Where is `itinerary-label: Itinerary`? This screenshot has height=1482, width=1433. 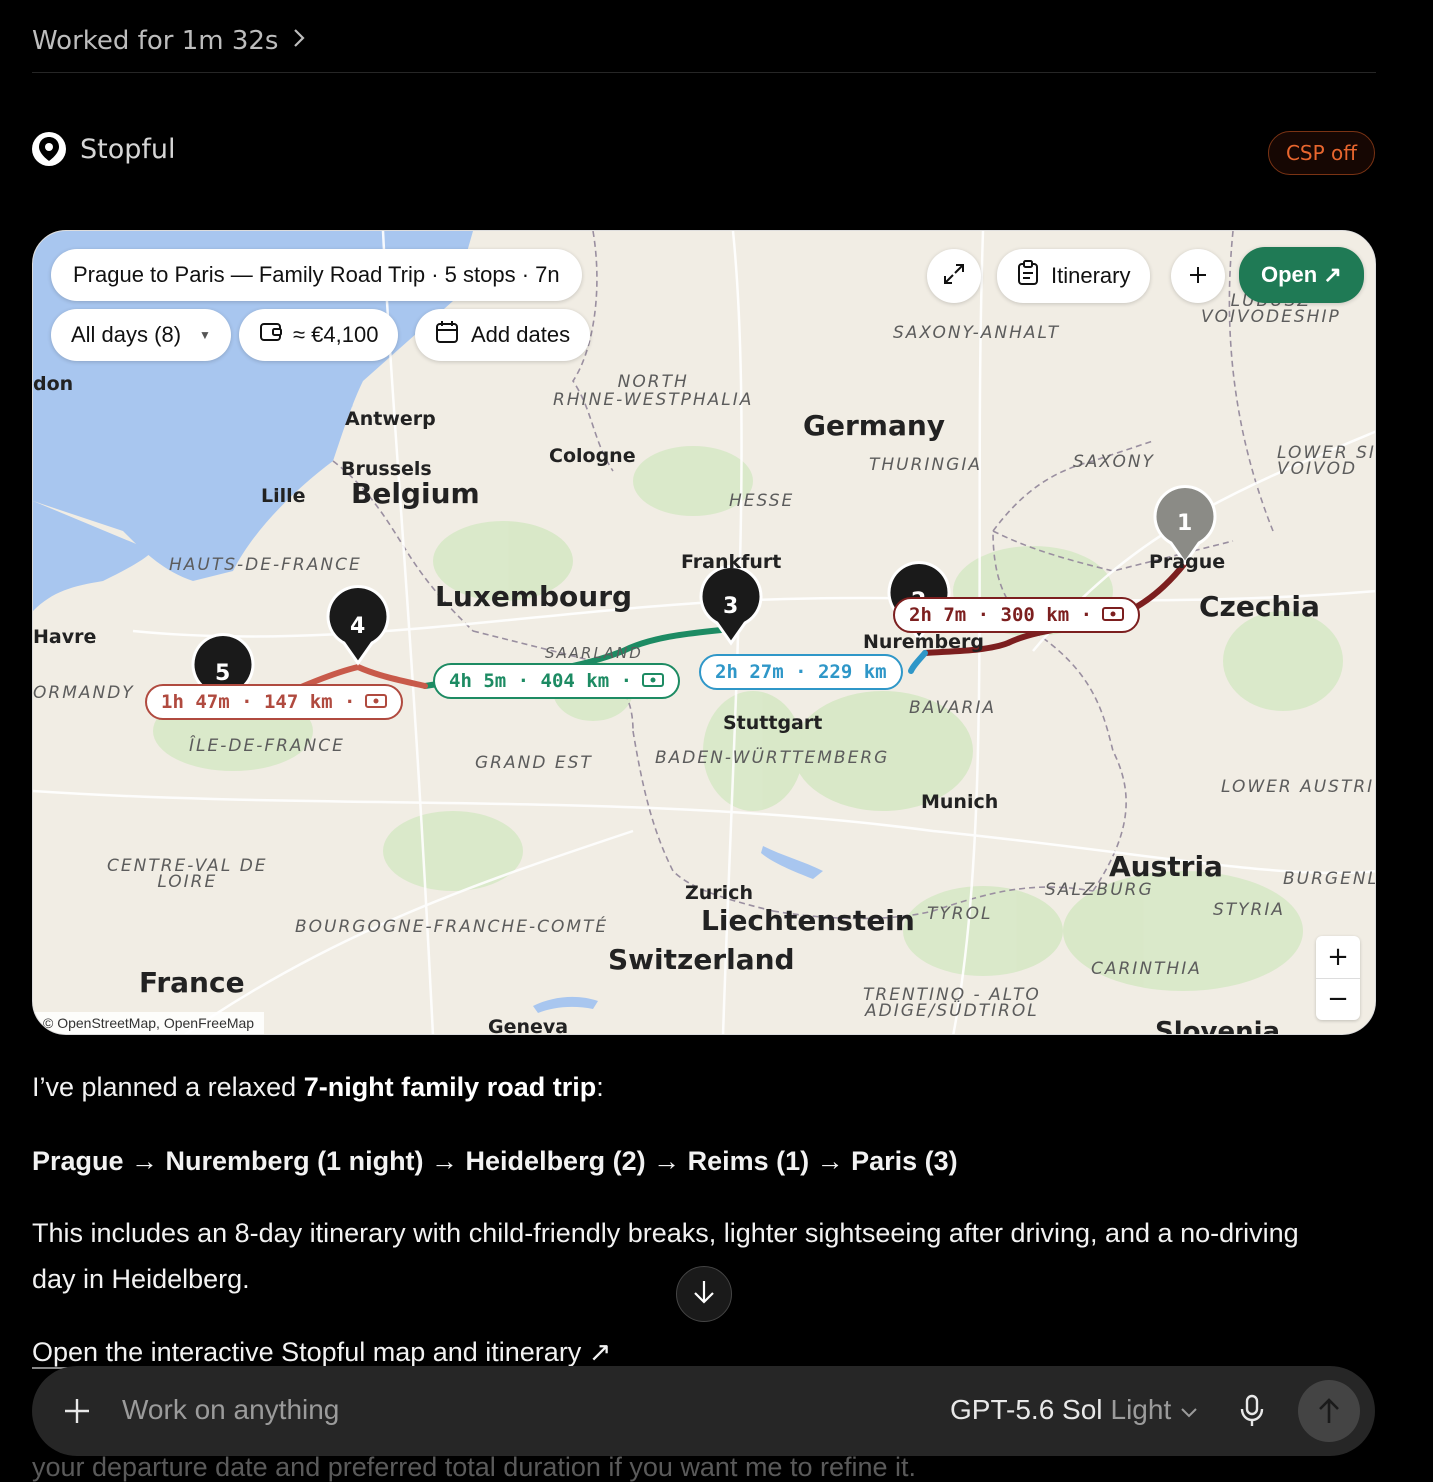
itinerary-label: Itinerary is located at coordinates (1091, 275).